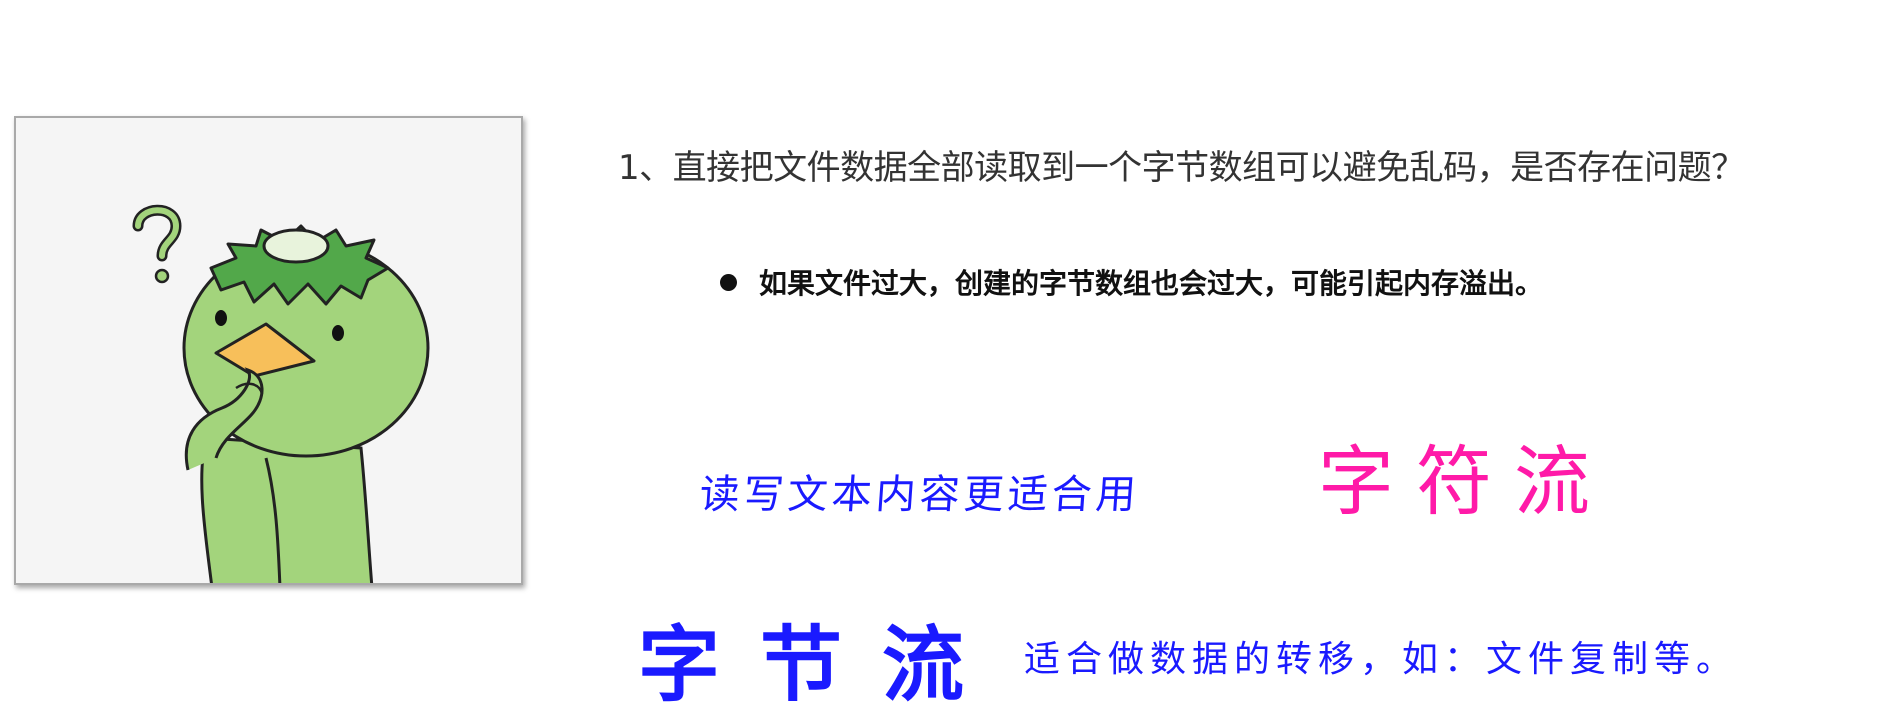 The width and height of the screenshot is (1899, 703). I want to click on confused-kappa-character-icon, so click(281, 393).